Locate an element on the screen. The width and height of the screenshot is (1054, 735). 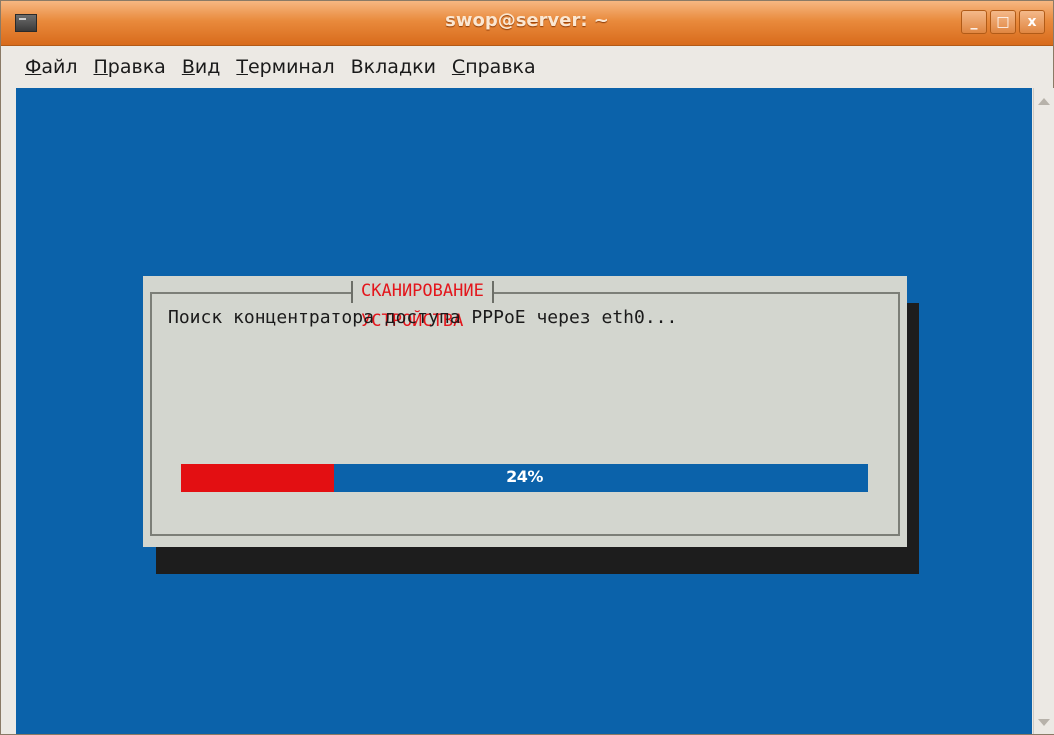
title-bracket-right is located at coordinates (493, 292).